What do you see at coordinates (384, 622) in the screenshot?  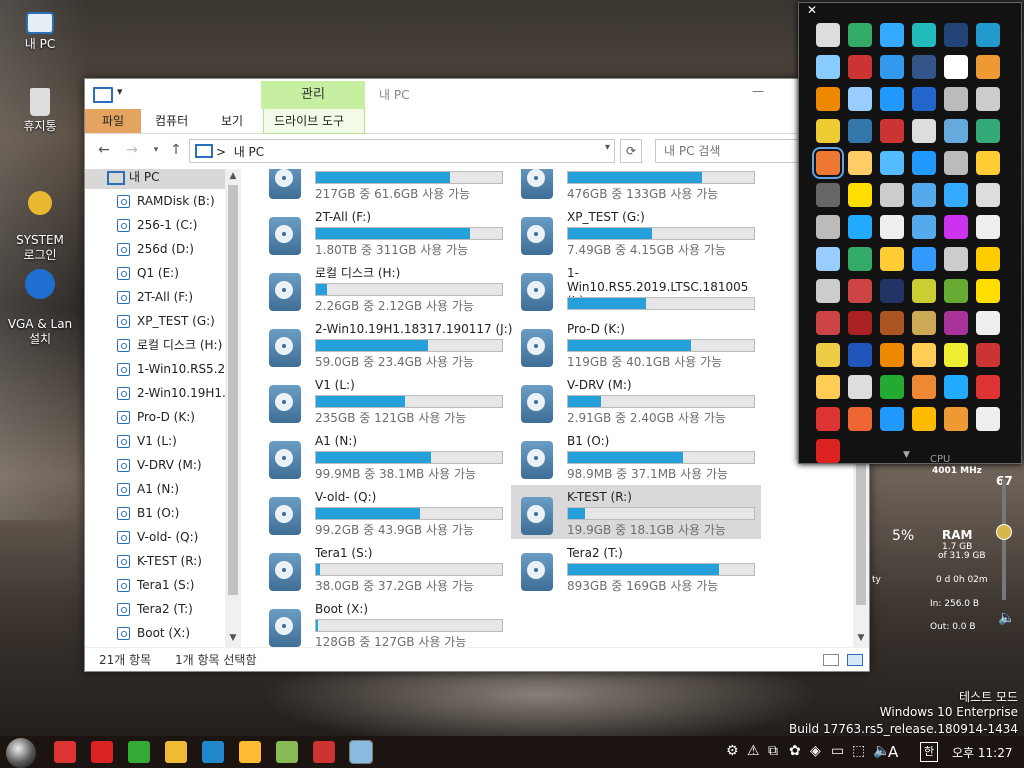 I see `drive-tile: Boot (X:) 128GB 중 127GB 사용 가능` at bounding box center [384, 622].